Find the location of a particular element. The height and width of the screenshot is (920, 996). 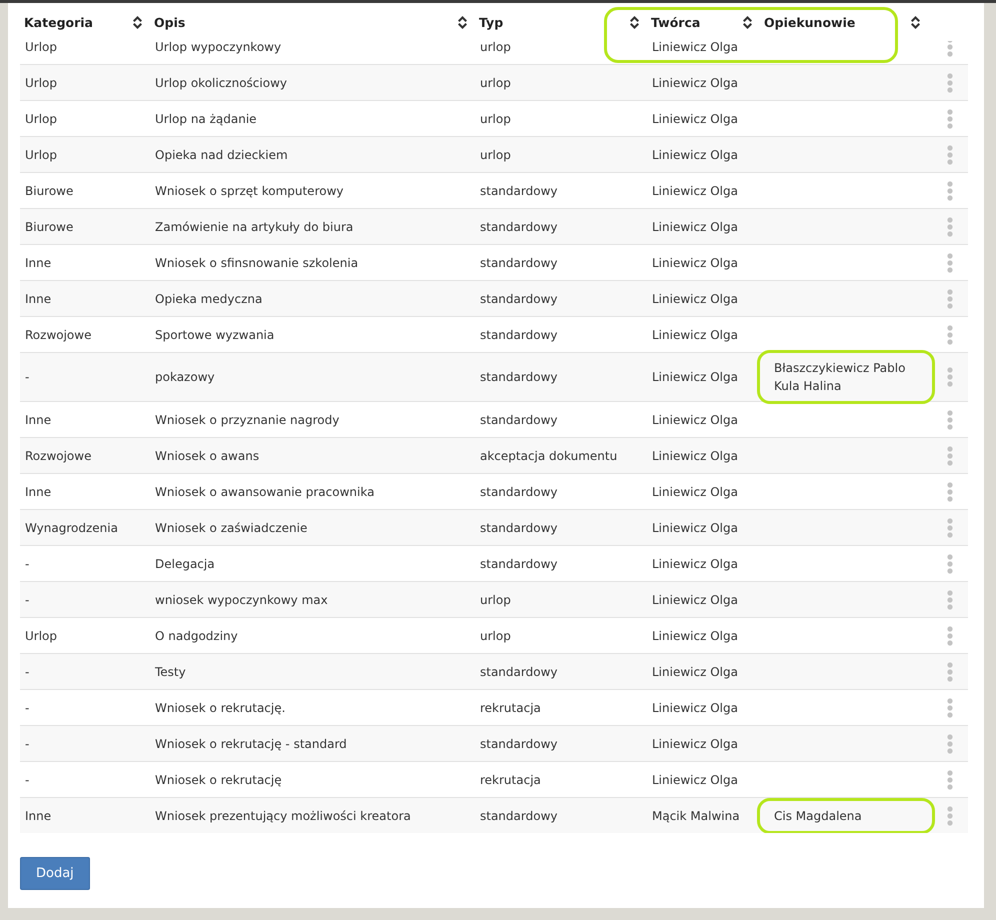

table-cell: Wniosek o awans is located at coordinates (207, 455).